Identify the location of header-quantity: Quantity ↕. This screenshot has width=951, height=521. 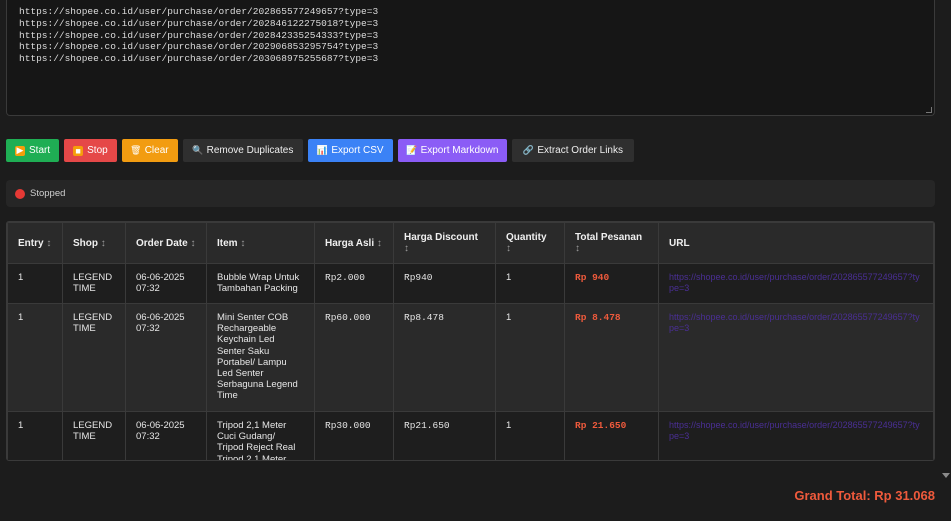
(530, 243).